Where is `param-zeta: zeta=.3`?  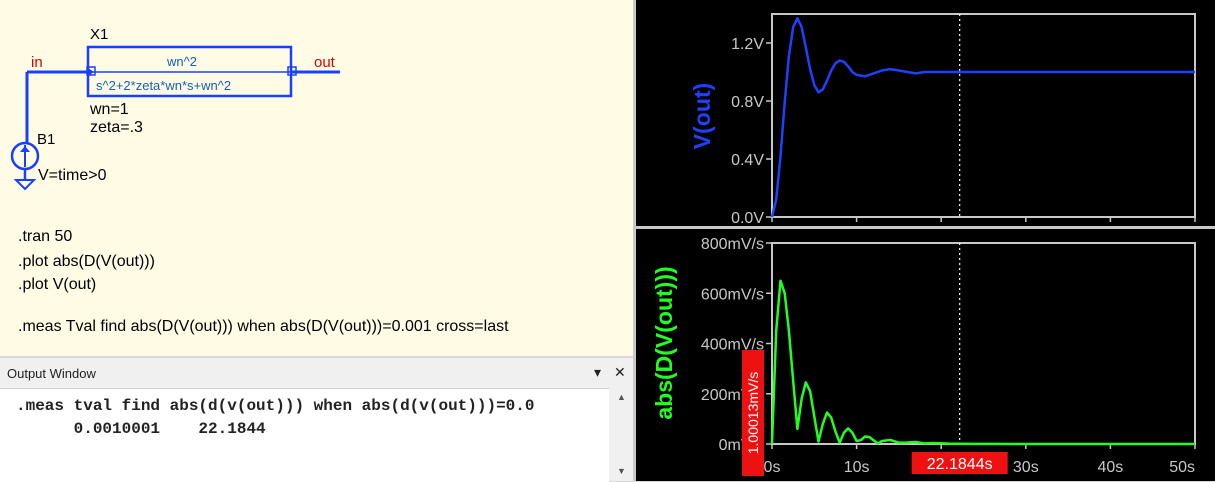
param-zeta: zeta=.3 is located at coordinates (116, 128).